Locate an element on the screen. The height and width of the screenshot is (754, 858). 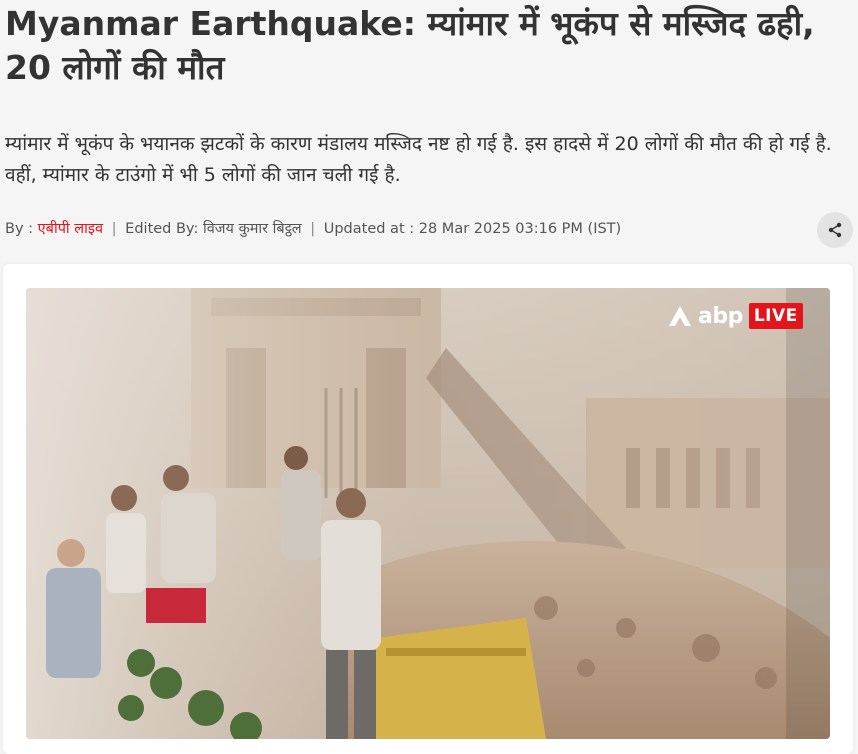
share-icon is located at coordinates (835, 230).